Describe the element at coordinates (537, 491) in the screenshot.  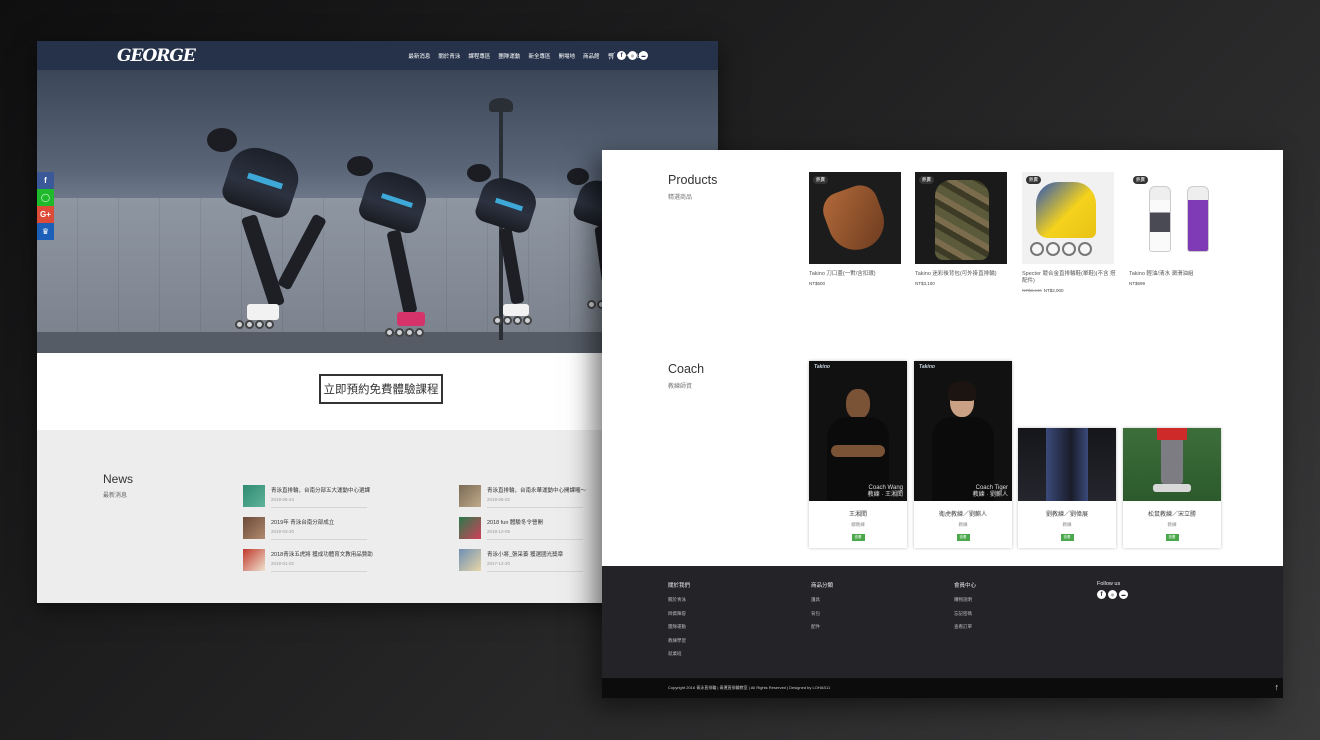
I see `news-item-title: 青泳直排輪，台南永華運動中心開課囉～` at that location.